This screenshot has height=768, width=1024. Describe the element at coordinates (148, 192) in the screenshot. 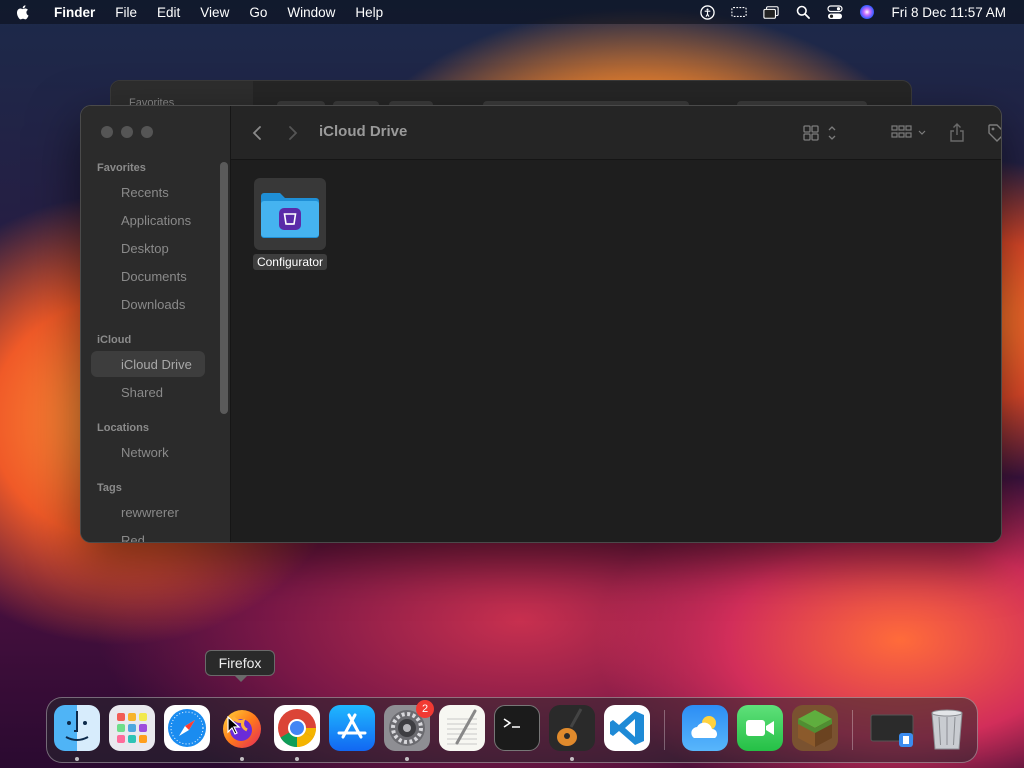

I see `sidebar-item-recents: Recents` at that location.